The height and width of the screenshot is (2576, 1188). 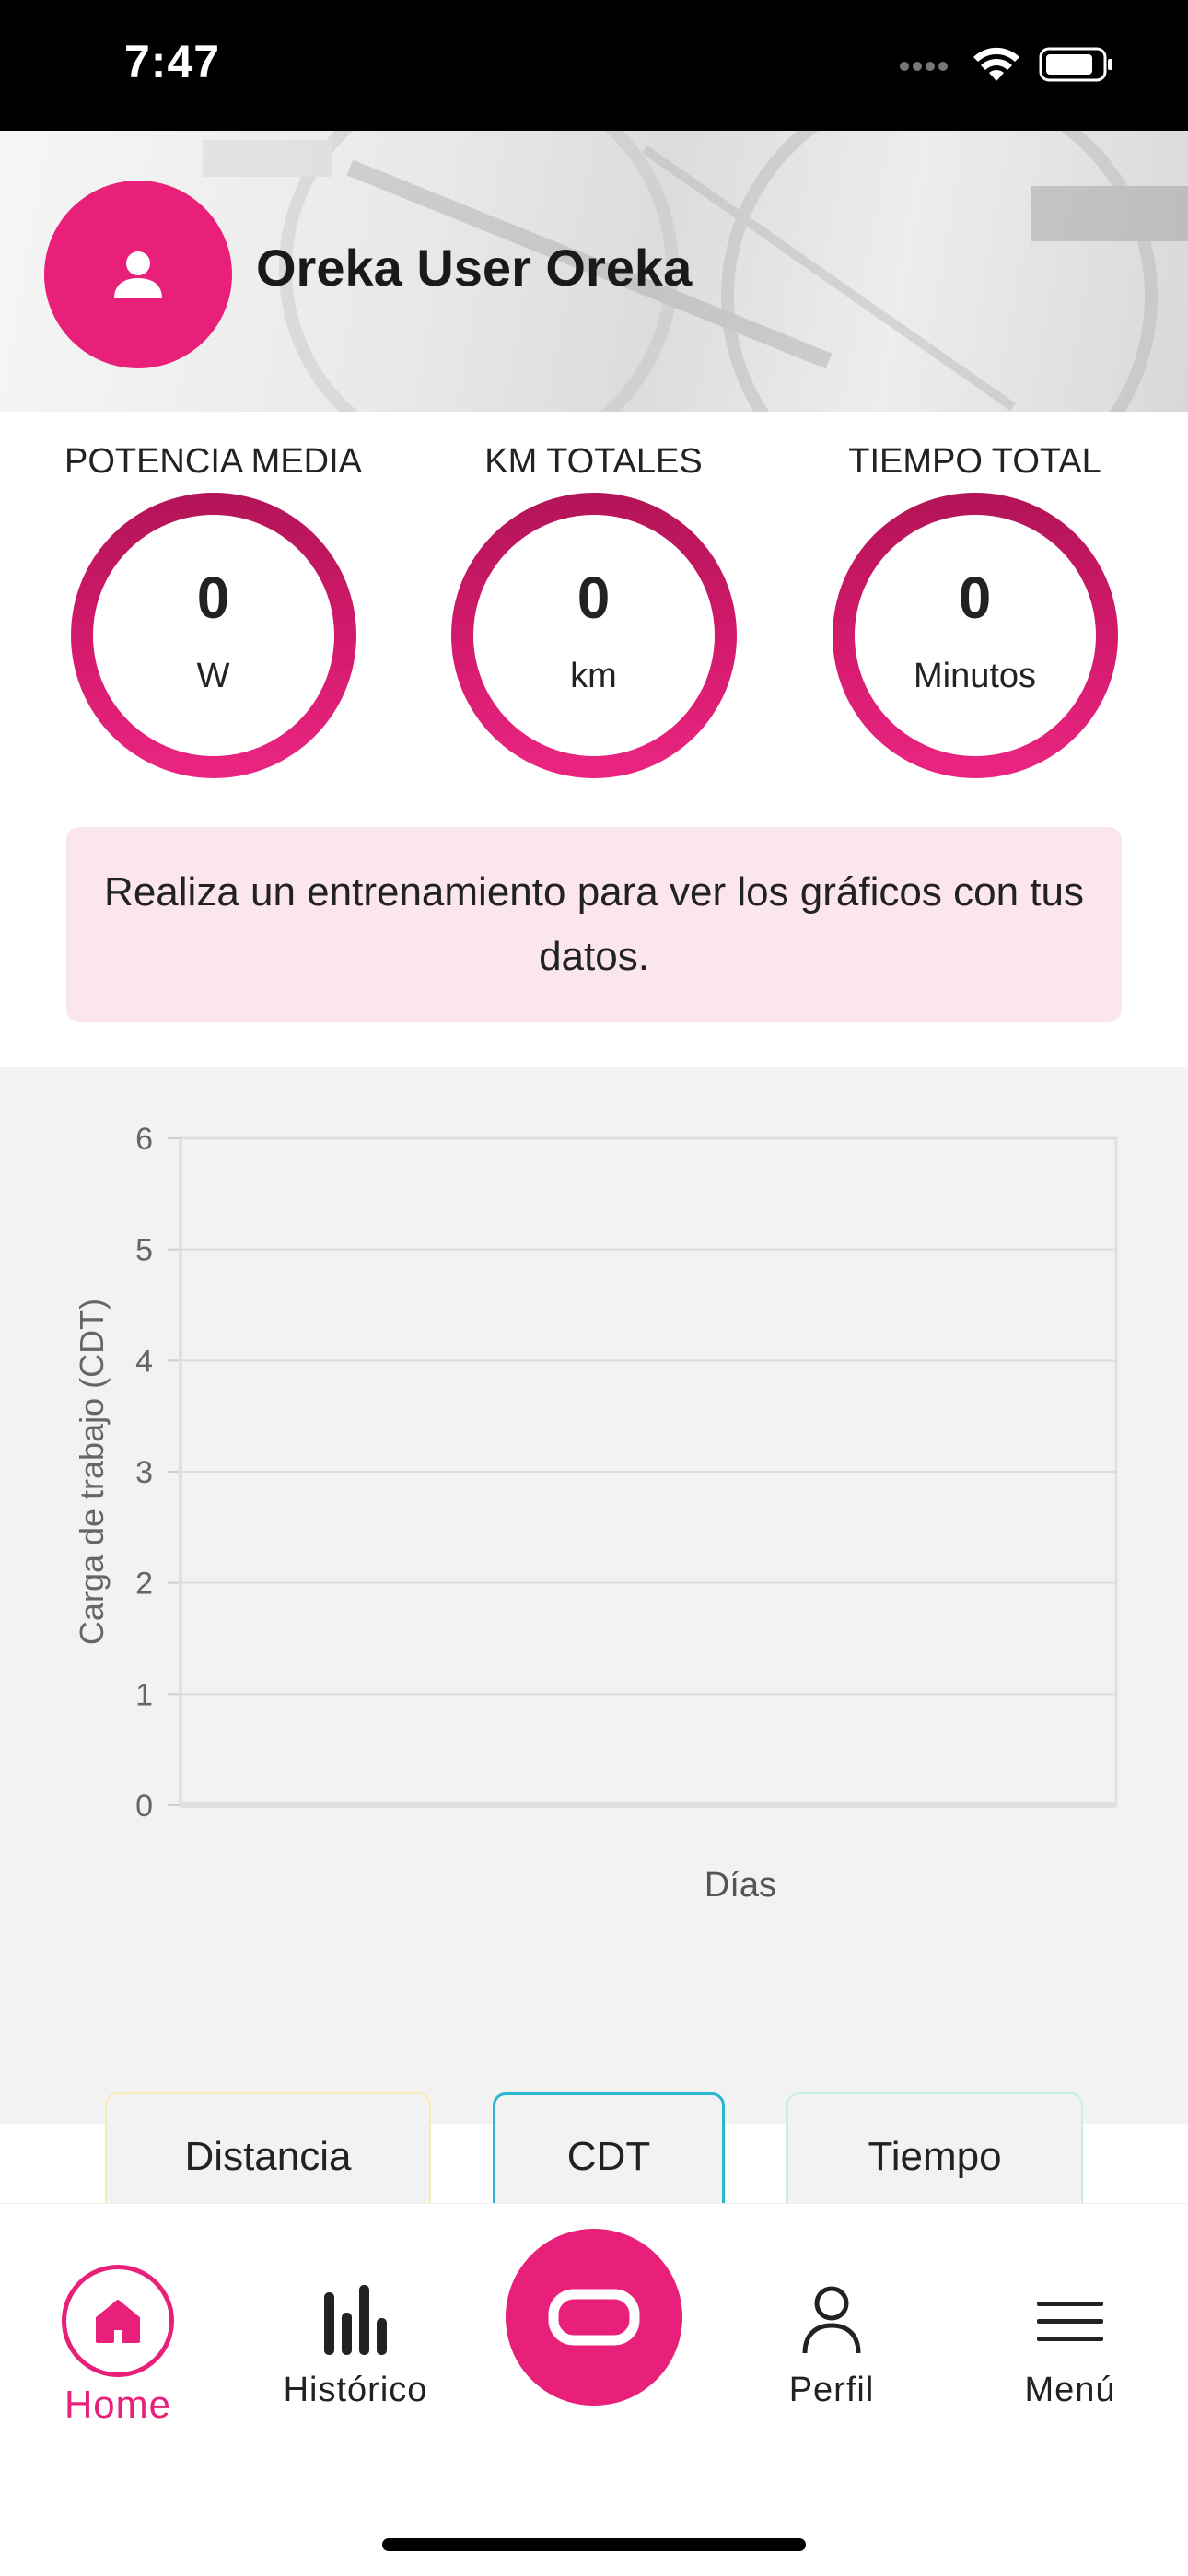 I want to click on signal-icon, so click(x=924, y=66).